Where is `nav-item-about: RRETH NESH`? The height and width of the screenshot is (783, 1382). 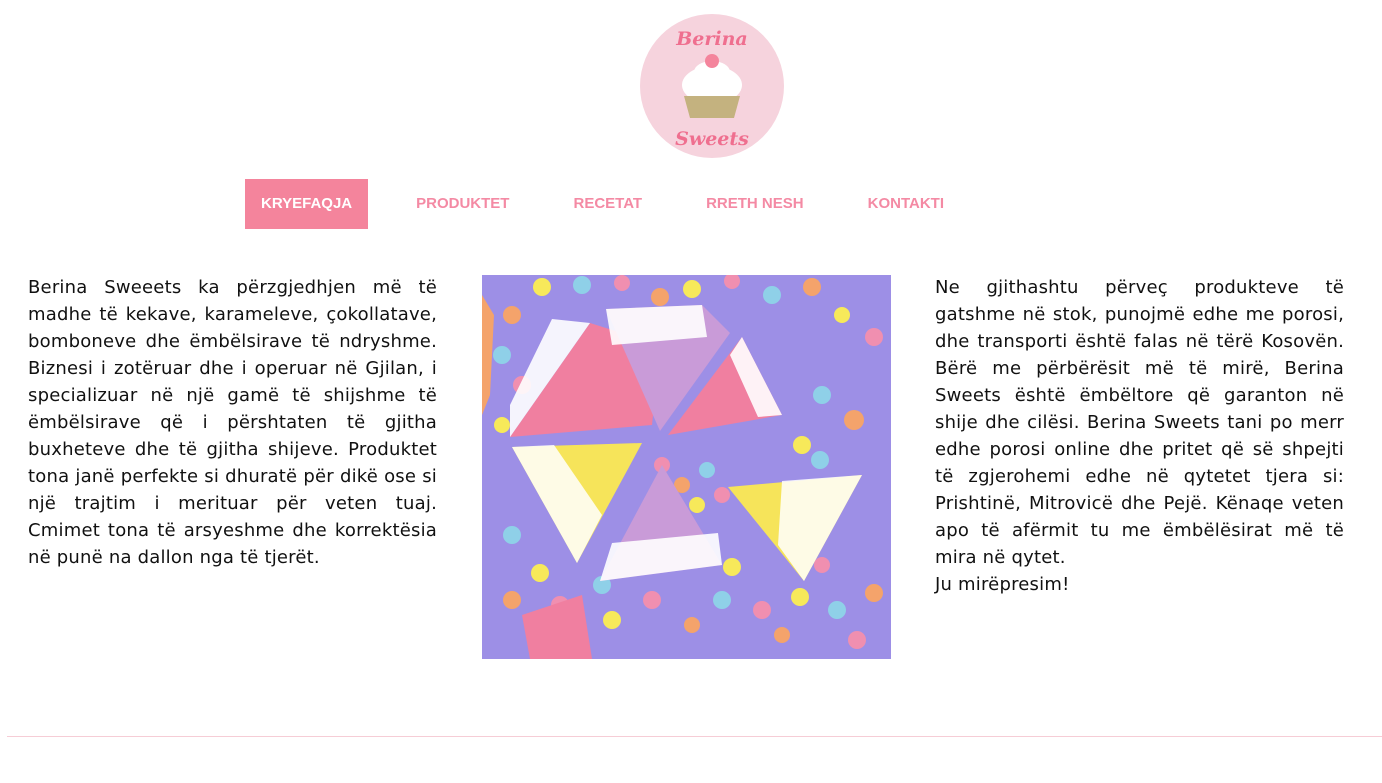
nav-item-about: RRETH NESH is located at coordinates (755, 204).